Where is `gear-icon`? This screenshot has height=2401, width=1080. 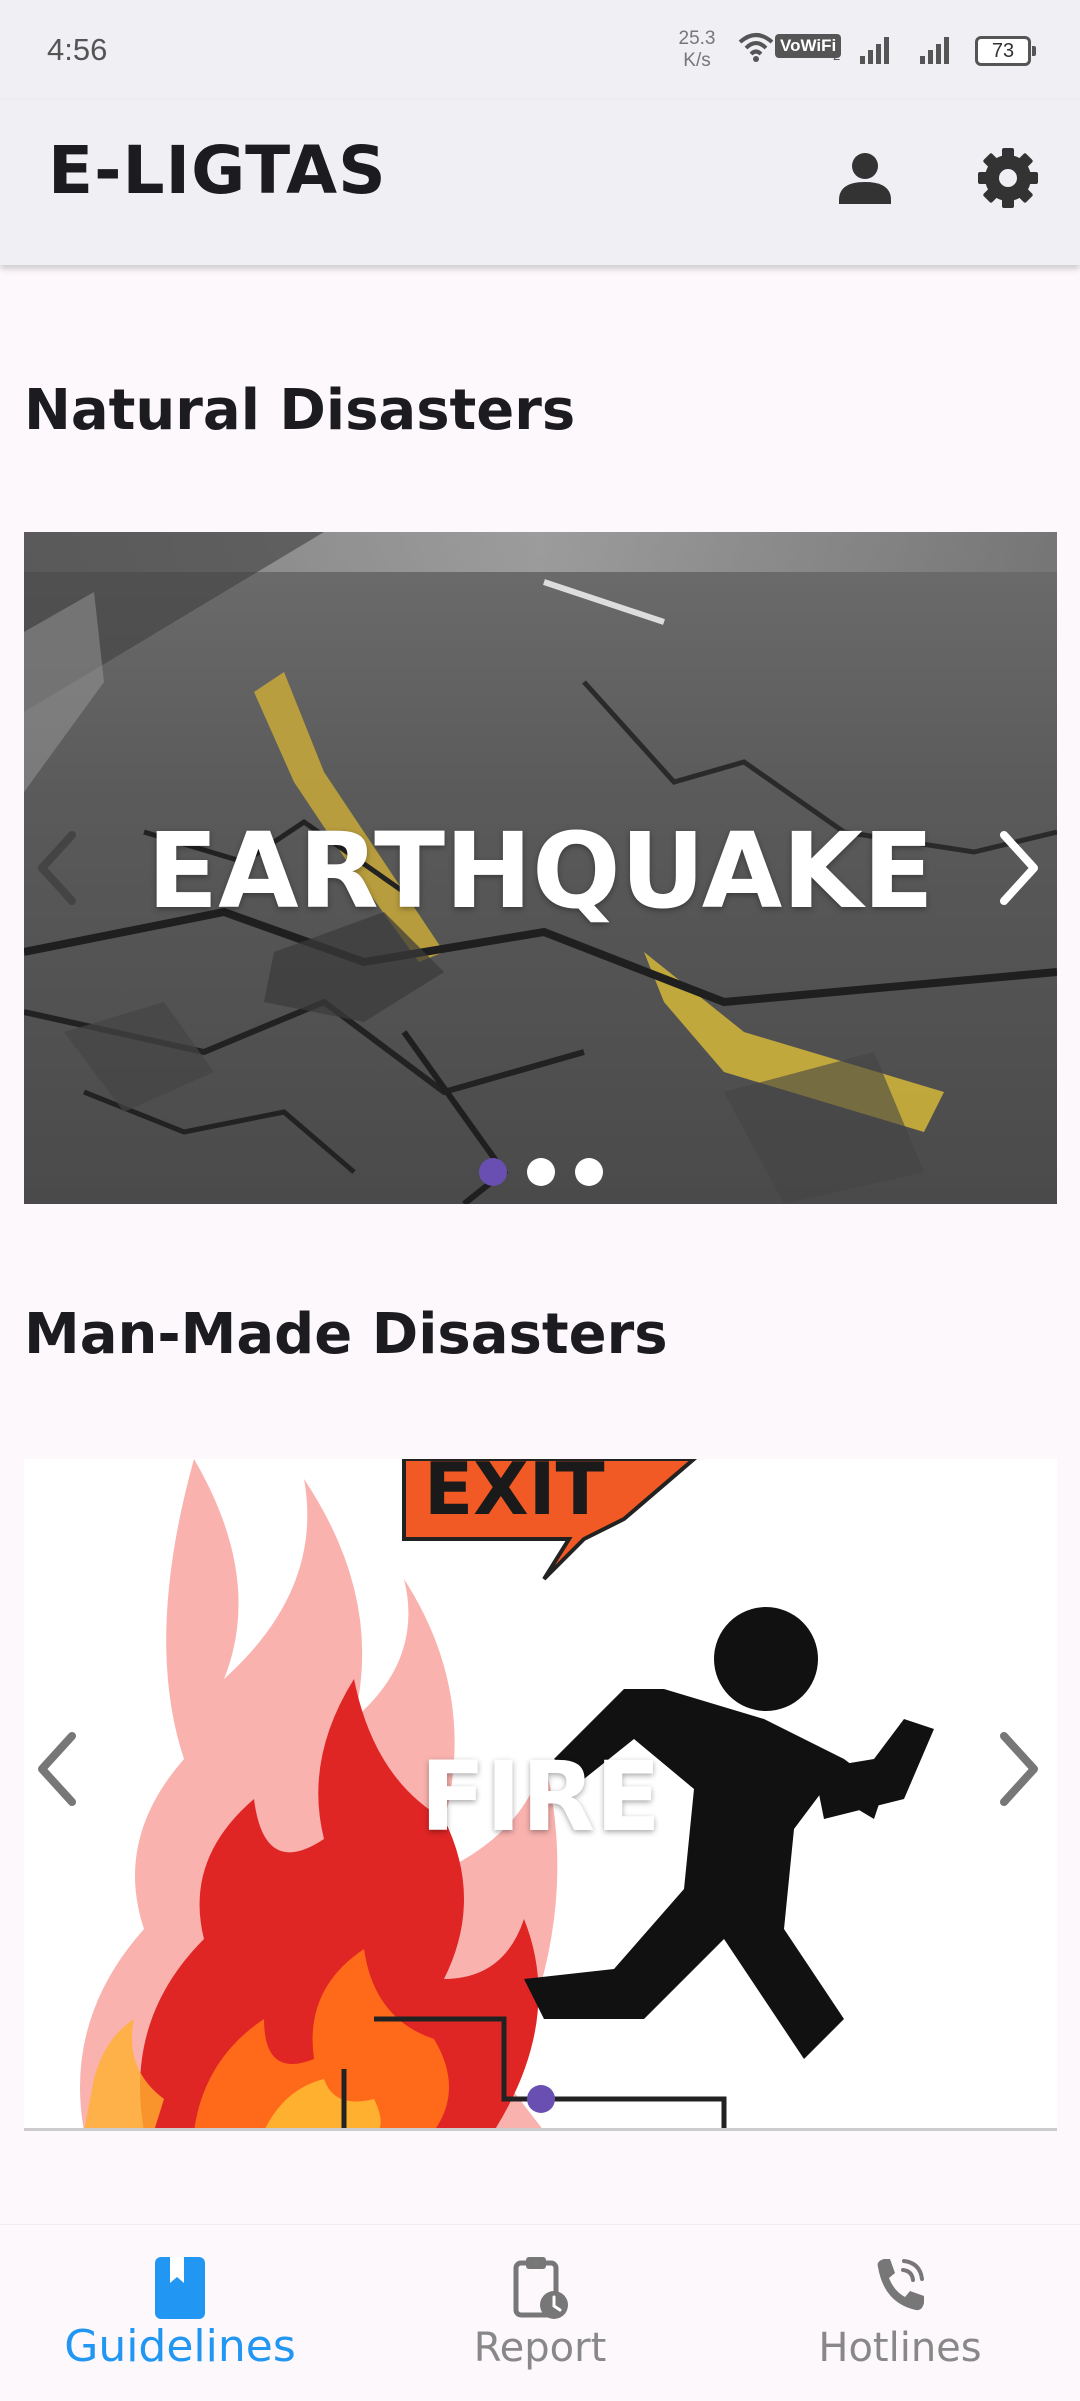 gear-icon is located at coordinates (1008, 178).